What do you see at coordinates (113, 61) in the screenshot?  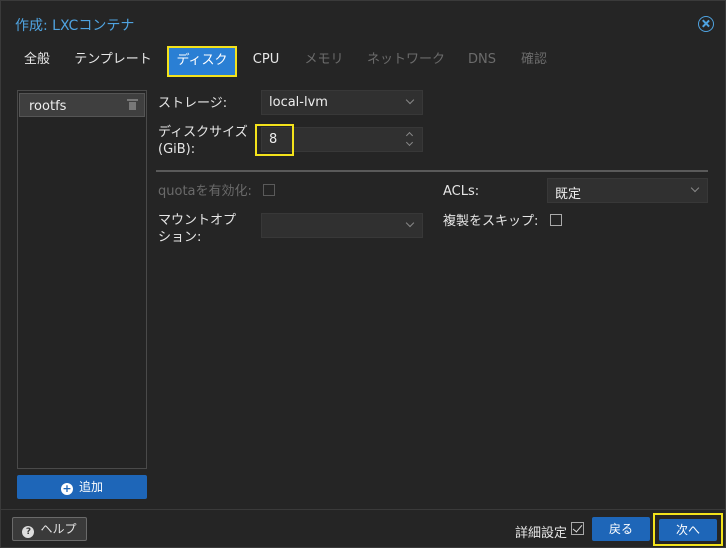 I see `tab-template: テンプレート` at bounding box center [113, 61].